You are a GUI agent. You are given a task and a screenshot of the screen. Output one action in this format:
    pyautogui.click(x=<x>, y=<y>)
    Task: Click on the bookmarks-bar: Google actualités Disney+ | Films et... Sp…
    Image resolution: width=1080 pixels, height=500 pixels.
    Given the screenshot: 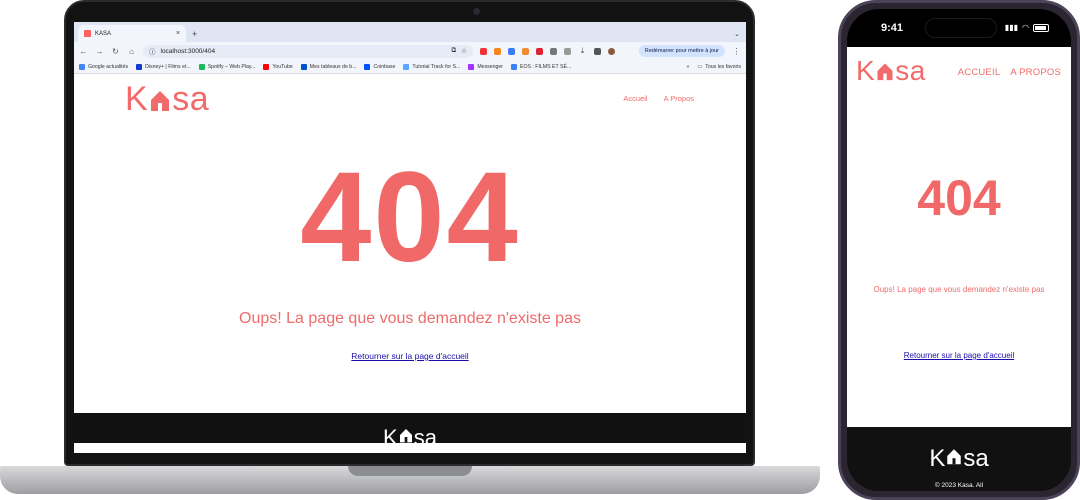 What is the action you would take?
    pyautogui.click(x=410, y=67)
    